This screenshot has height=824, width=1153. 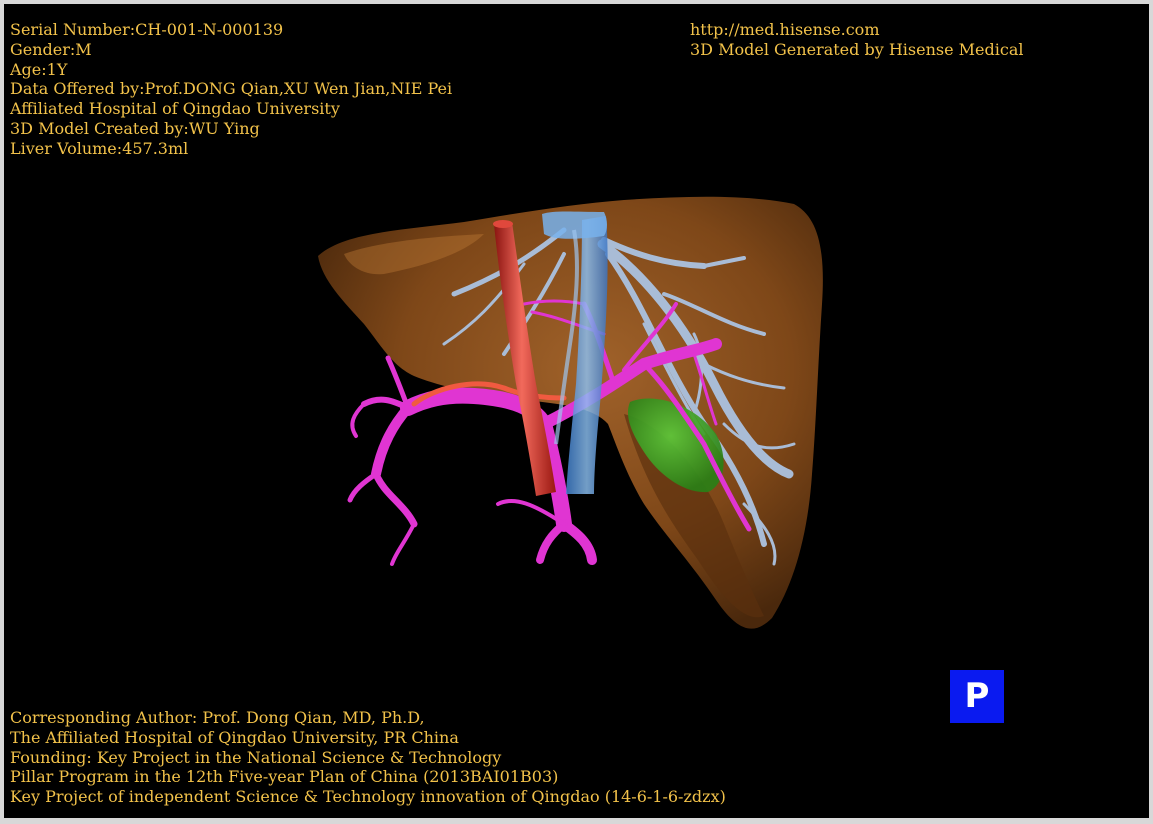 I want to click on gender: Gender:M, so click(x=51, y=49).